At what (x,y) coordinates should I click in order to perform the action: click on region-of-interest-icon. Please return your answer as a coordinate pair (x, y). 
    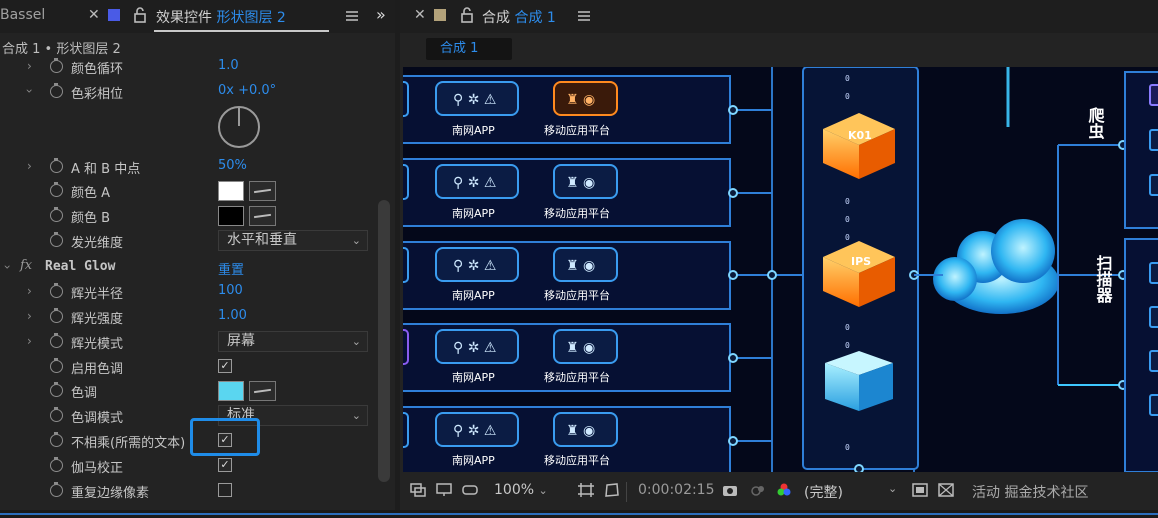
    Looking at the image, I should click on (920, 490).